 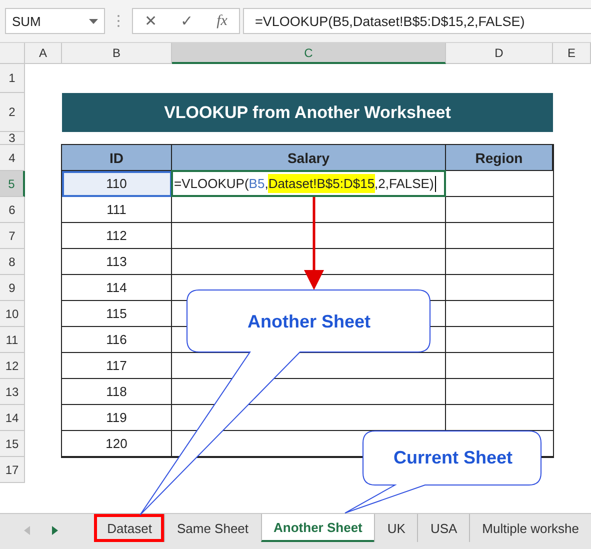 I want to click on sheet-tab: UK, so click(x=396, y=528).